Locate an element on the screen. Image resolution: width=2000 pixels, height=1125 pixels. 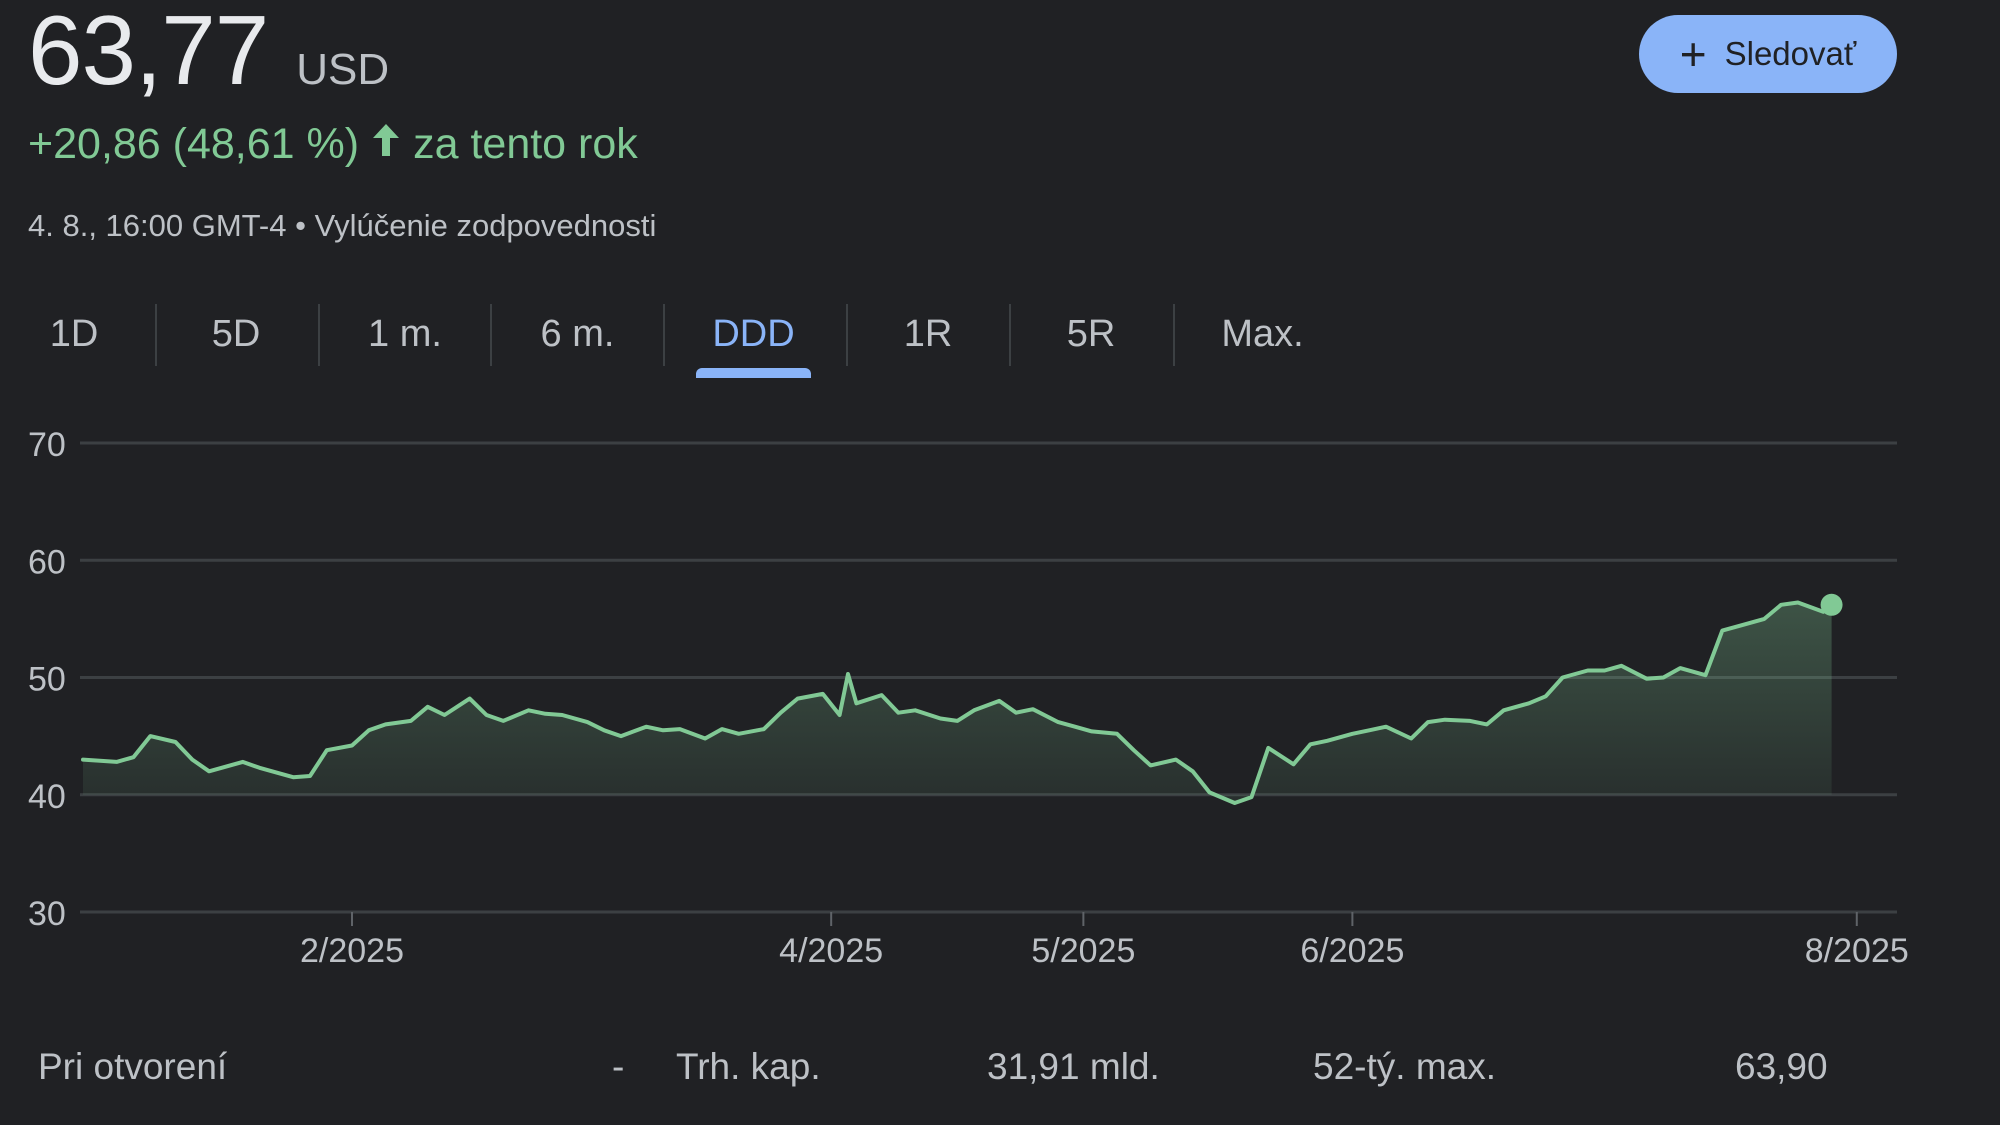
last-point-marker is located at coordinates (1831, 604).